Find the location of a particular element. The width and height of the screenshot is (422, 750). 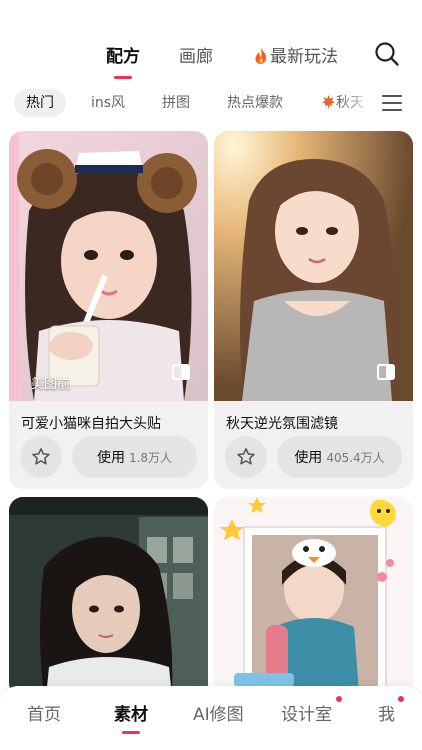

category-ins-style: ins风 is located at coordinates (108, 103).